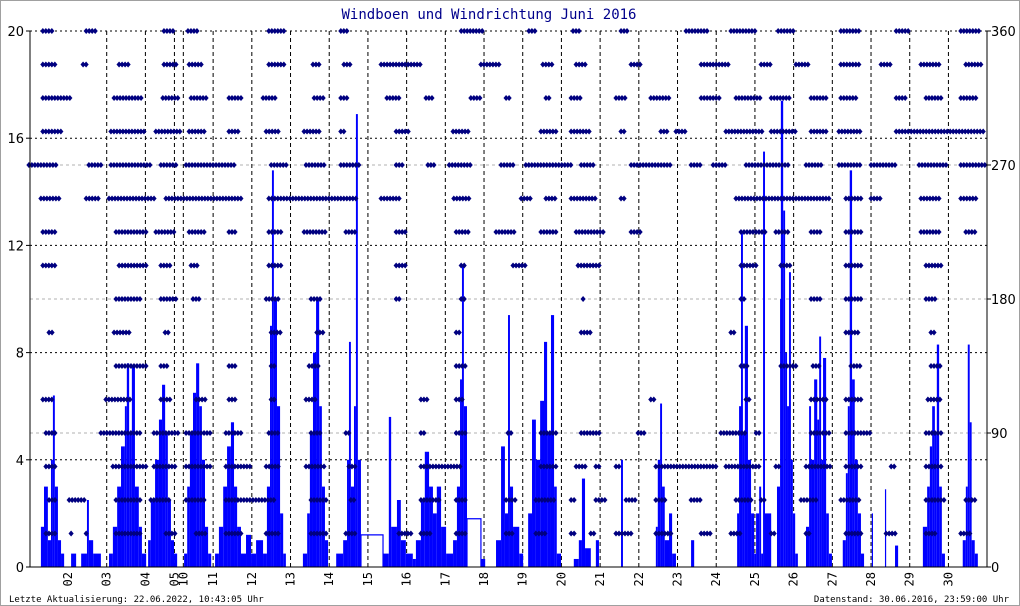  Describe the element at coordinates (445, 579) in the screenshot. I see `x-tick-label: 17` at that location.